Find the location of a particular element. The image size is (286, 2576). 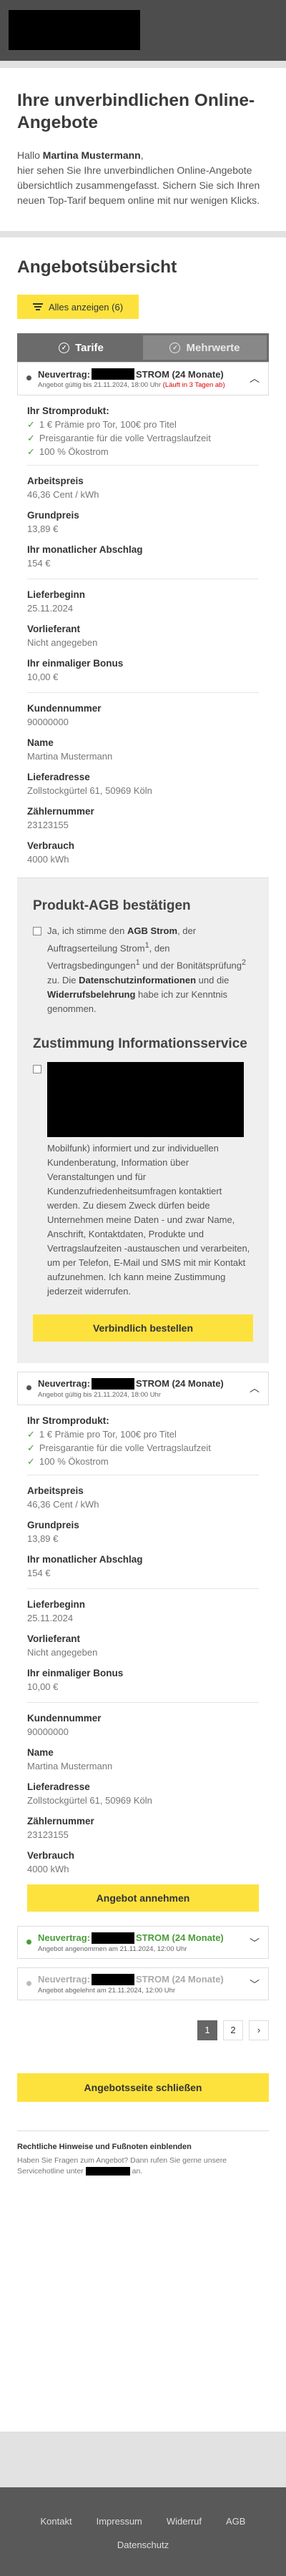

info-service-title: Zustimmung Informationsservice is located at coordinates (140, 1044).